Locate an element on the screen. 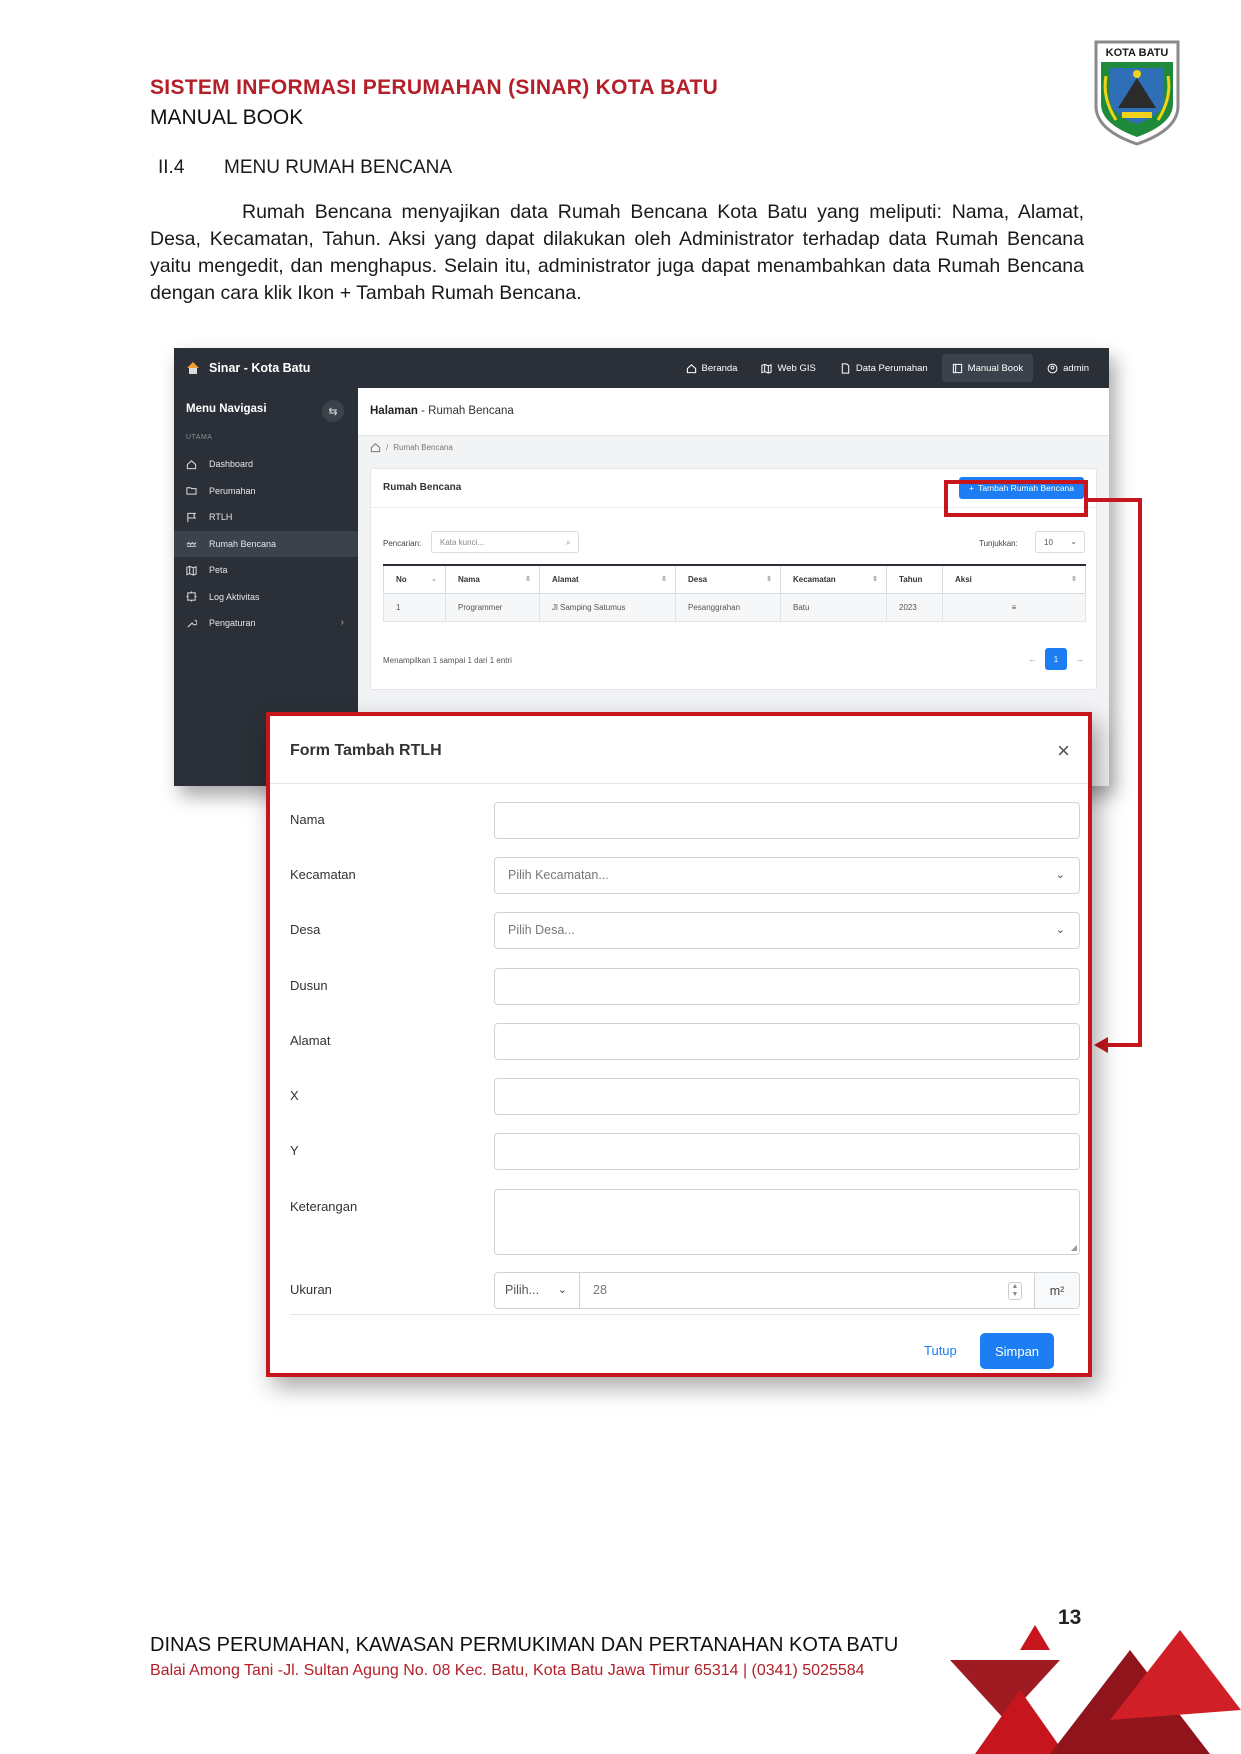 The width and height of the screenshot is (1241, 1754). y-label: Y is located at coordinates (294, 1150).